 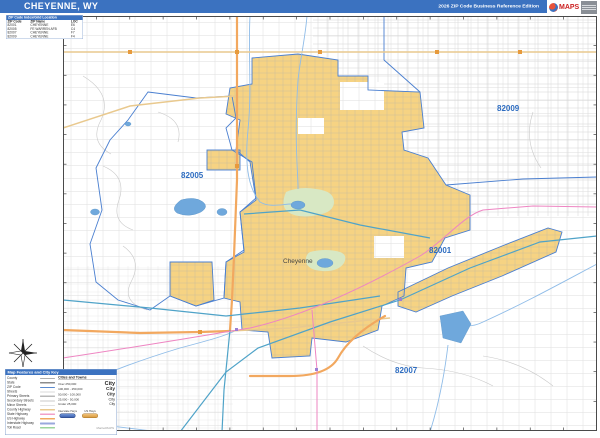 What do you see at coordinates (105, 428) in the screenshot?
I see `legend-watermark: MarketMAPS` at bounding box center [105, 428].